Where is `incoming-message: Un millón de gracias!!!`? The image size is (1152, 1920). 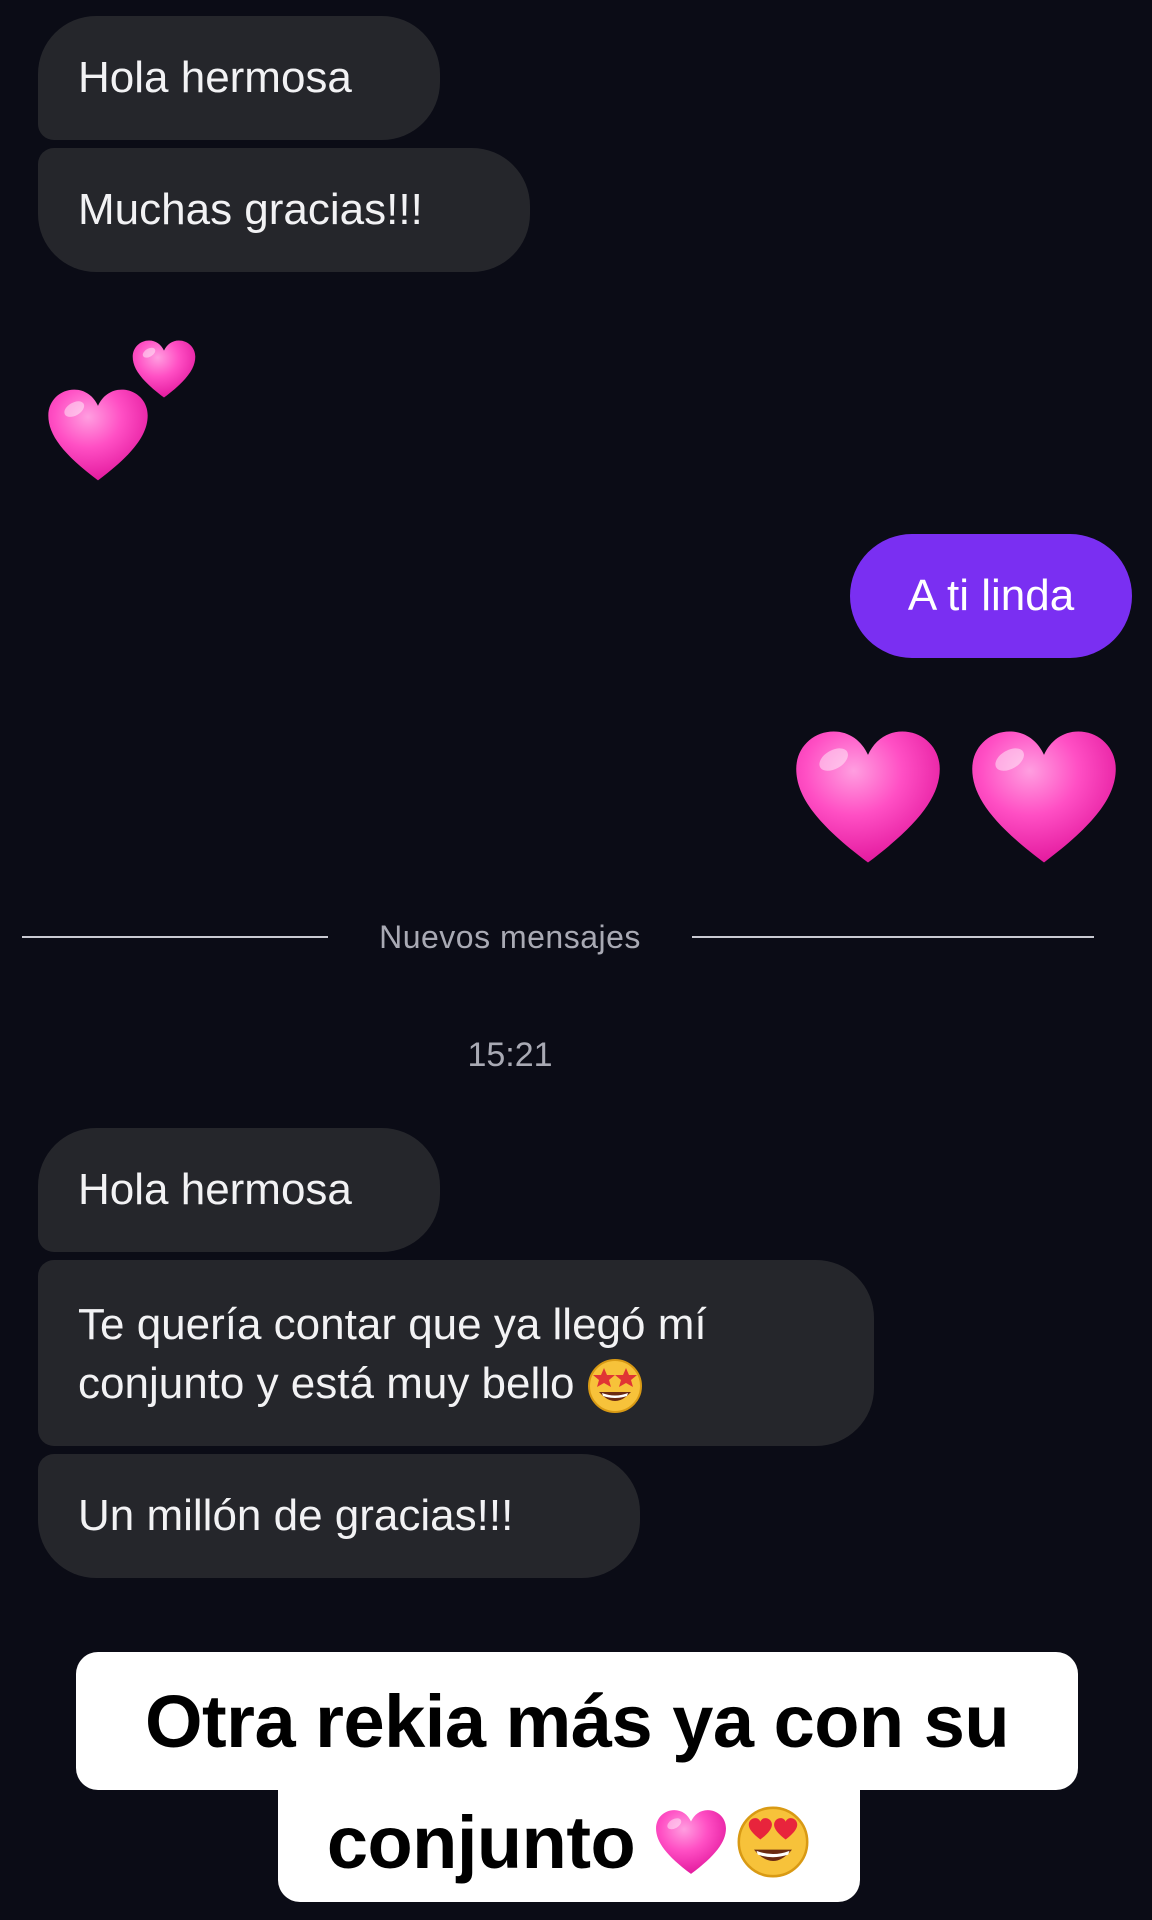
incoming-message: Un millón de gracias!!! is located at coordinates (339, 1516).